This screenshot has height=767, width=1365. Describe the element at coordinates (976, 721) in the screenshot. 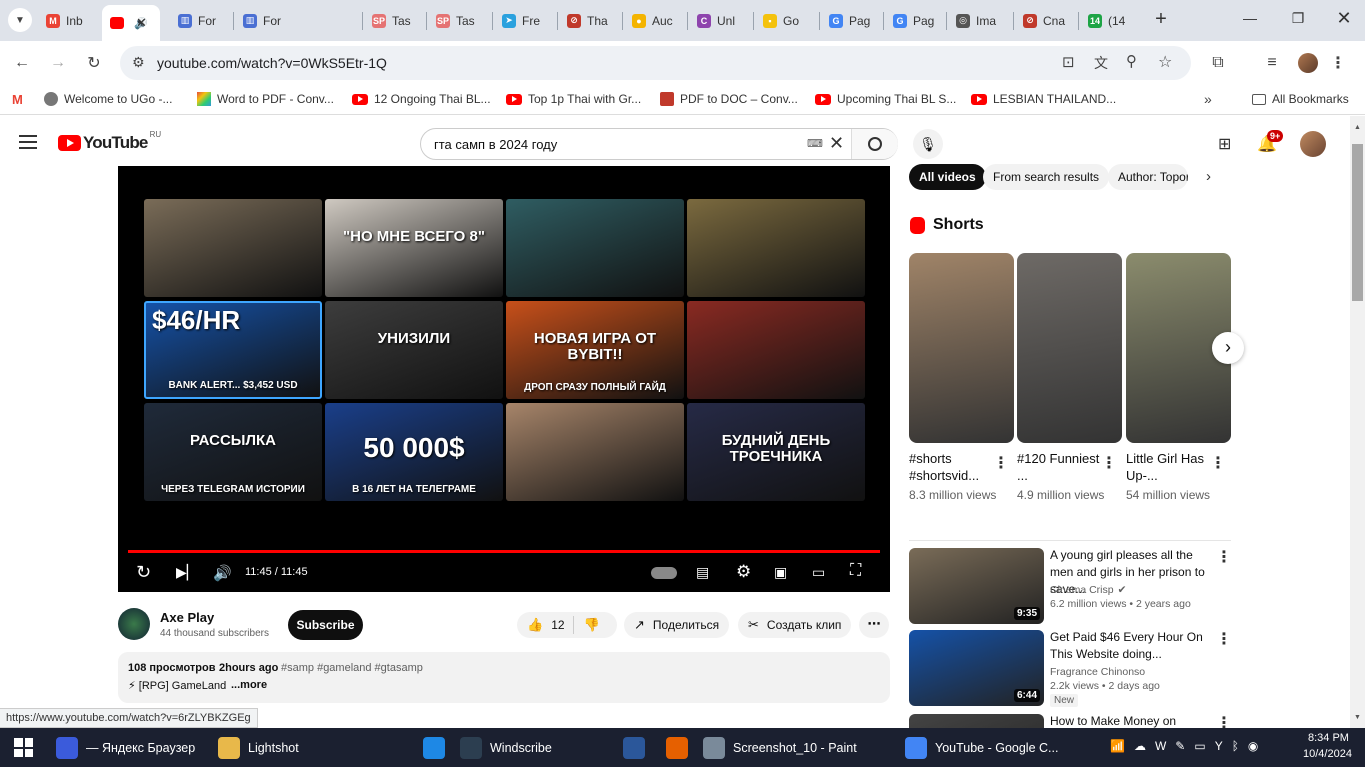

I see `video-thumbnail` at that location.